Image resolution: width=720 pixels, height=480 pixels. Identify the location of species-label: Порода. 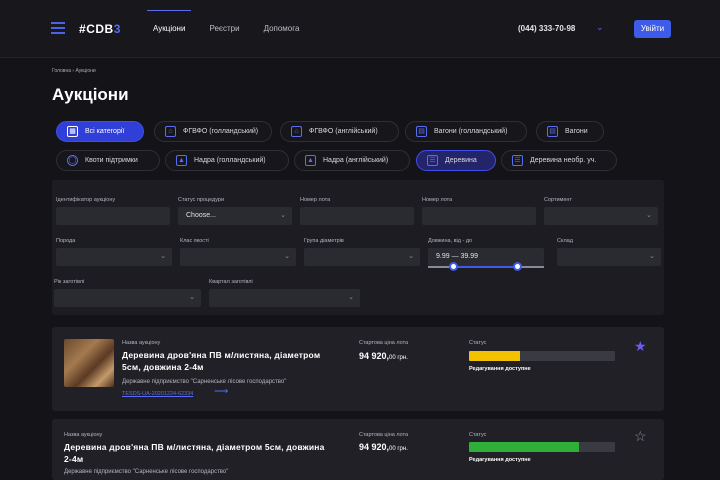
(66, 241).